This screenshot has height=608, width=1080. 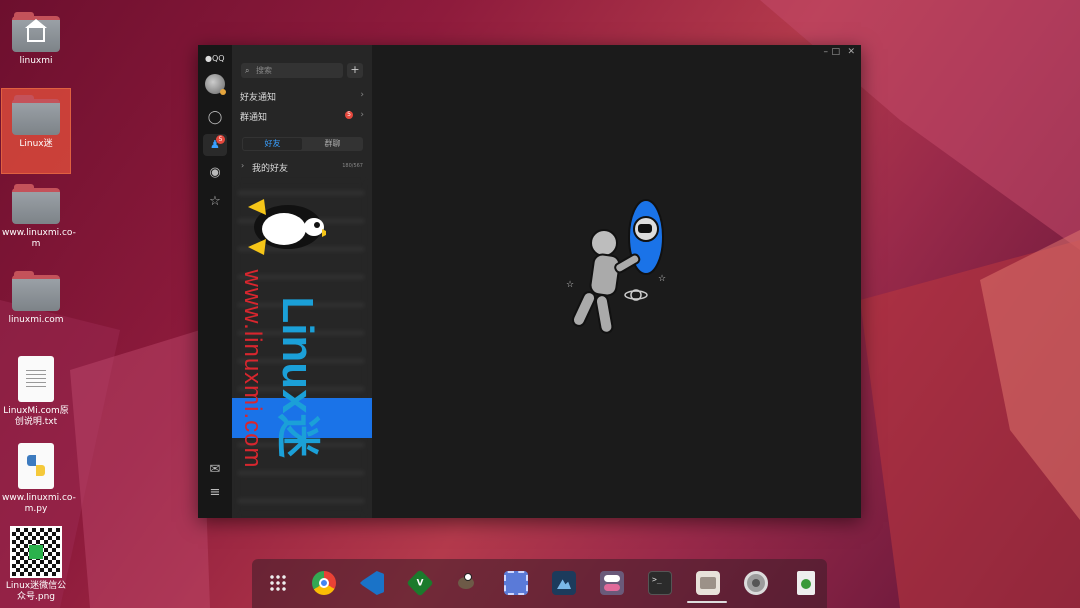 What do you see at coordinates (39, 503) in the screenshot?
I see `desktop-icon-label: www.linuxmi.co-m.py` at bounding box center [39, 503].